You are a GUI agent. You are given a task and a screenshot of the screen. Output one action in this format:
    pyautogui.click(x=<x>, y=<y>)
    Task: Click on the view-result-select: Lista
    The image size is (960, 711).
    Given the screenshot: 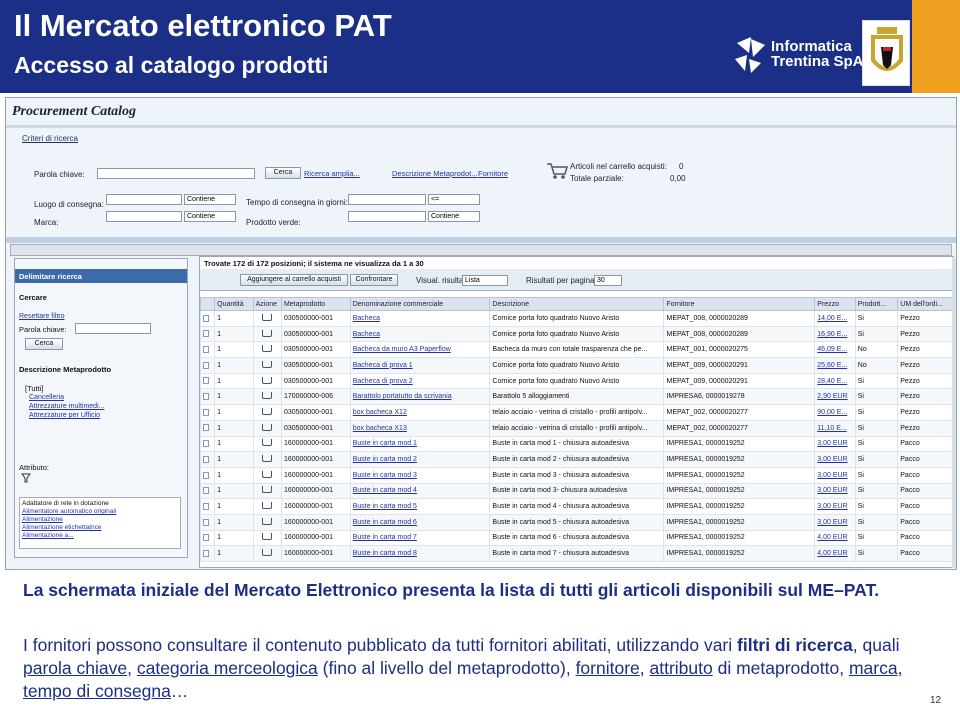 What is the action you would take?
    pyautogui.click(x=485, y=280)
    